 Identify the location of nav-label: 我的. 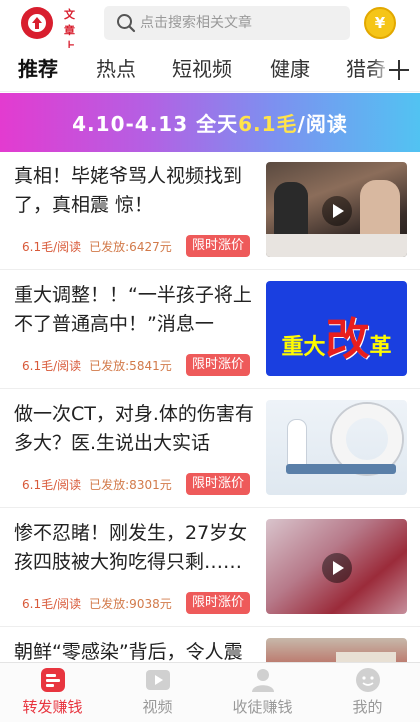
(367, 707).